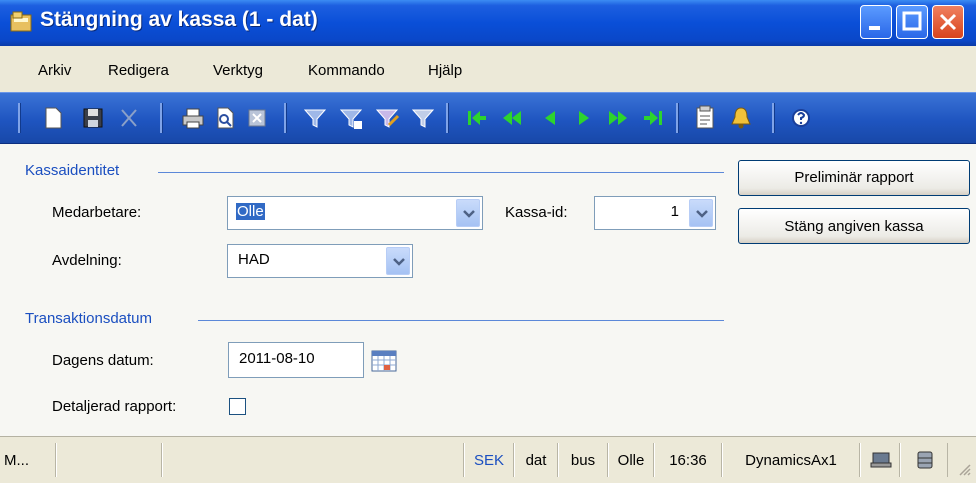  Describe the element at coordinates (912, 22) in the screenshot. I see `maximize-button` at that location.